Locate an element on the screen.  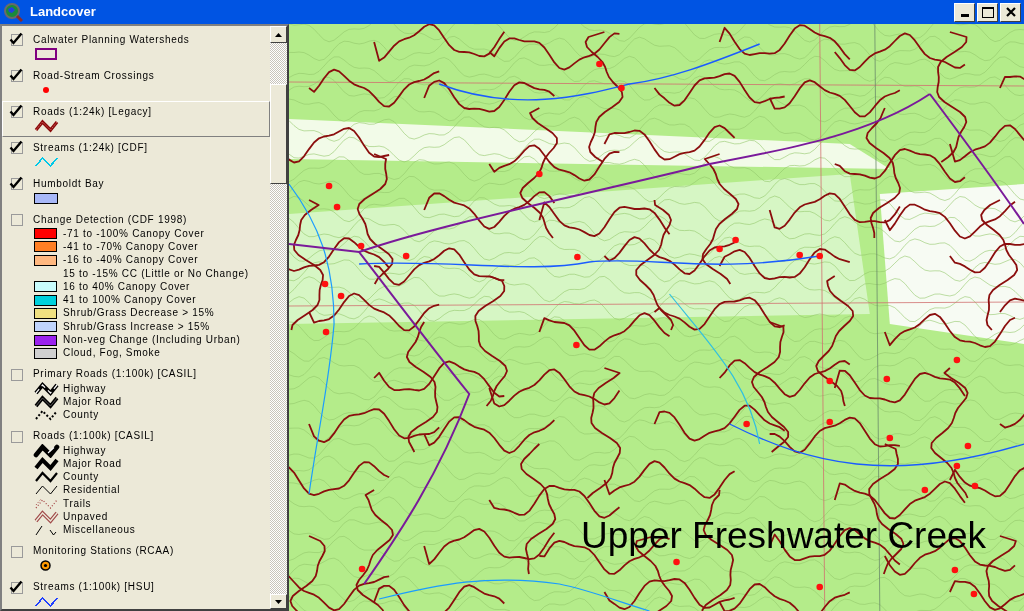
layer-name: Calwater Planning Watersheds is located at coordinates (111, 39).